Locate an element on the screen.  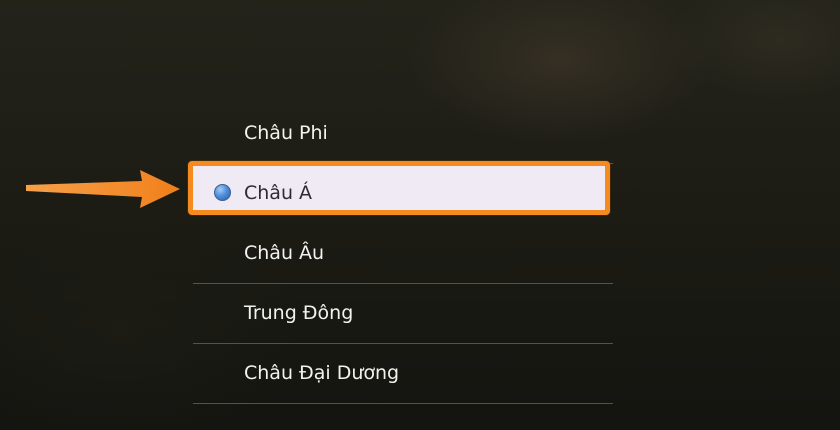
list-item-partial is located at coordinates (403, 417).